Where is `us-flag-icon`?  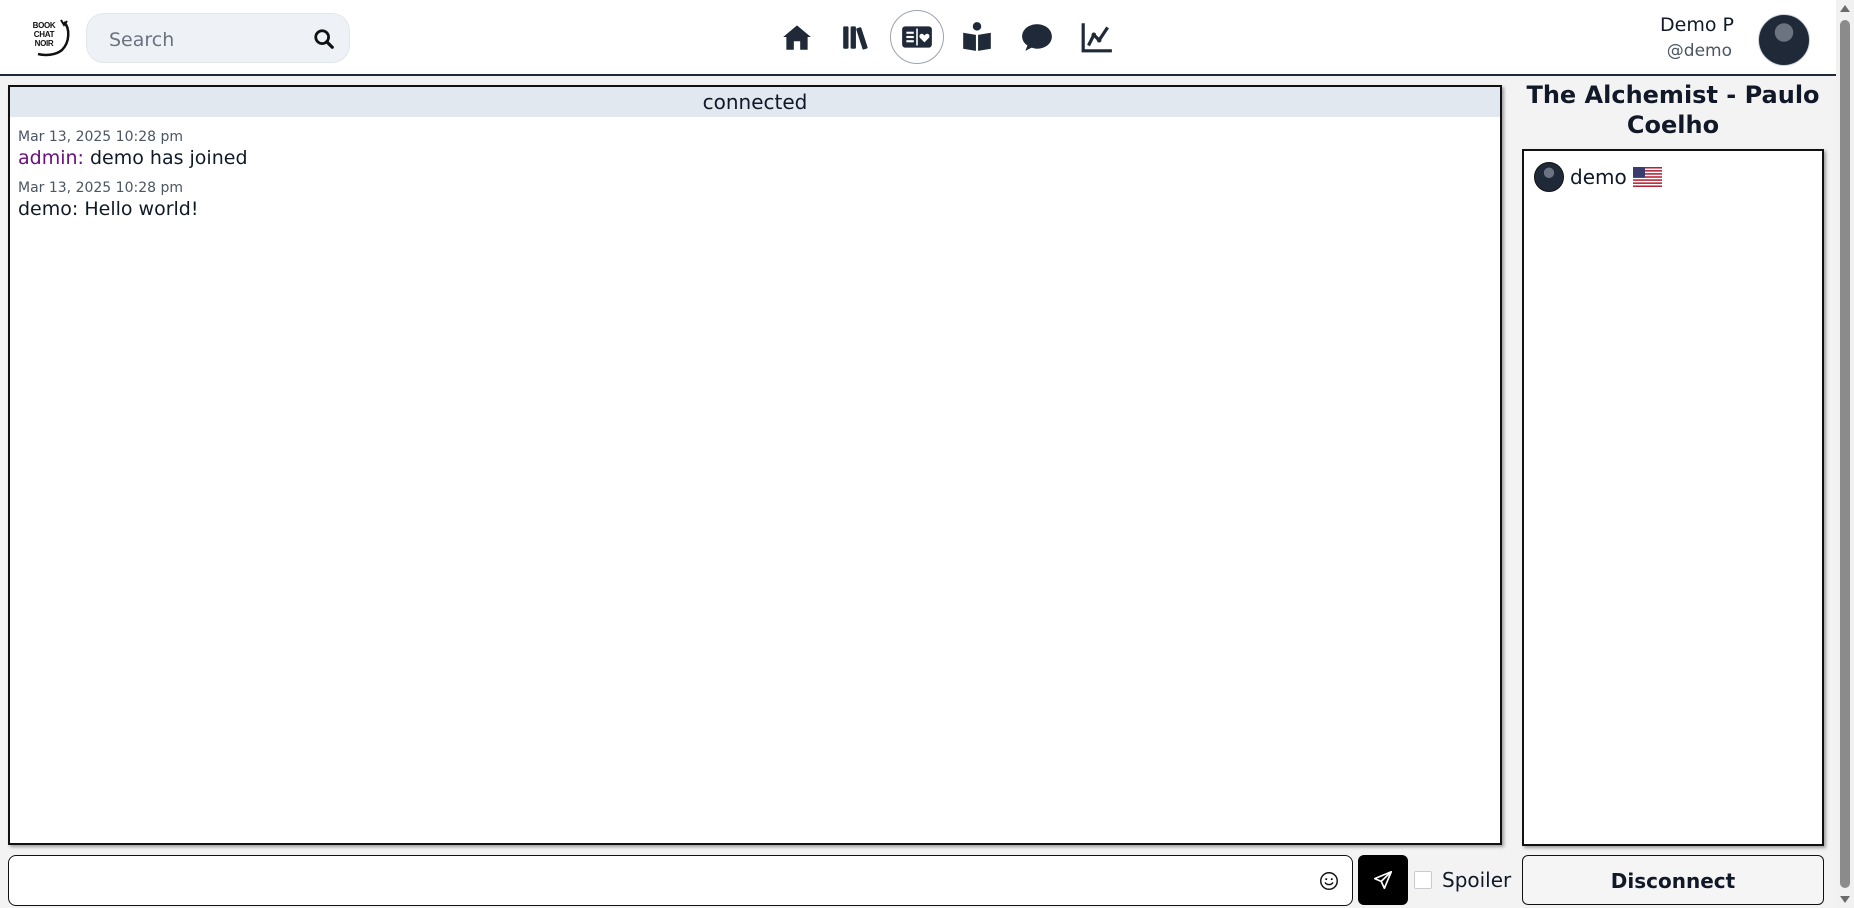 us-flag-icon is located at coordinates (1647, 177).